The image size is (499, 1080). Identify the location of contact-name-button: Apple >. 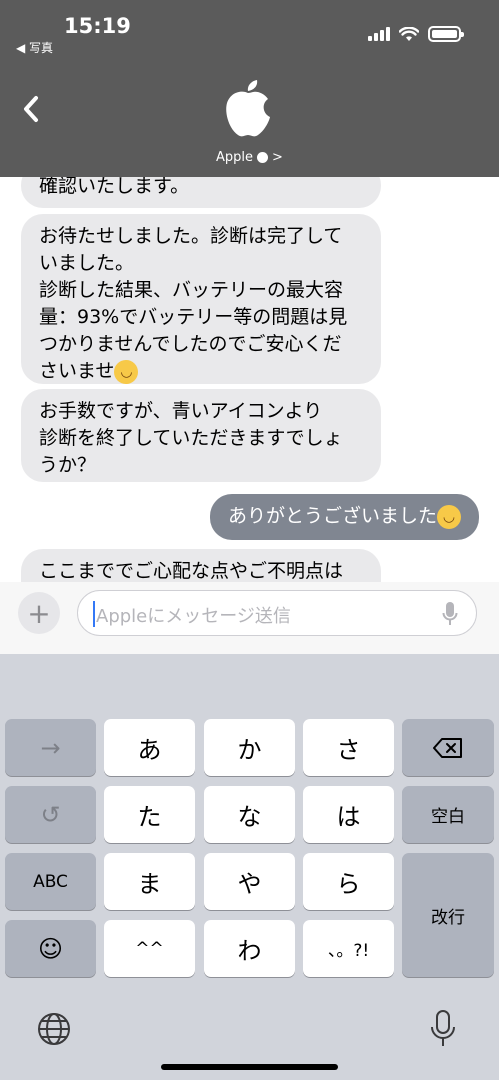
(249, 157).